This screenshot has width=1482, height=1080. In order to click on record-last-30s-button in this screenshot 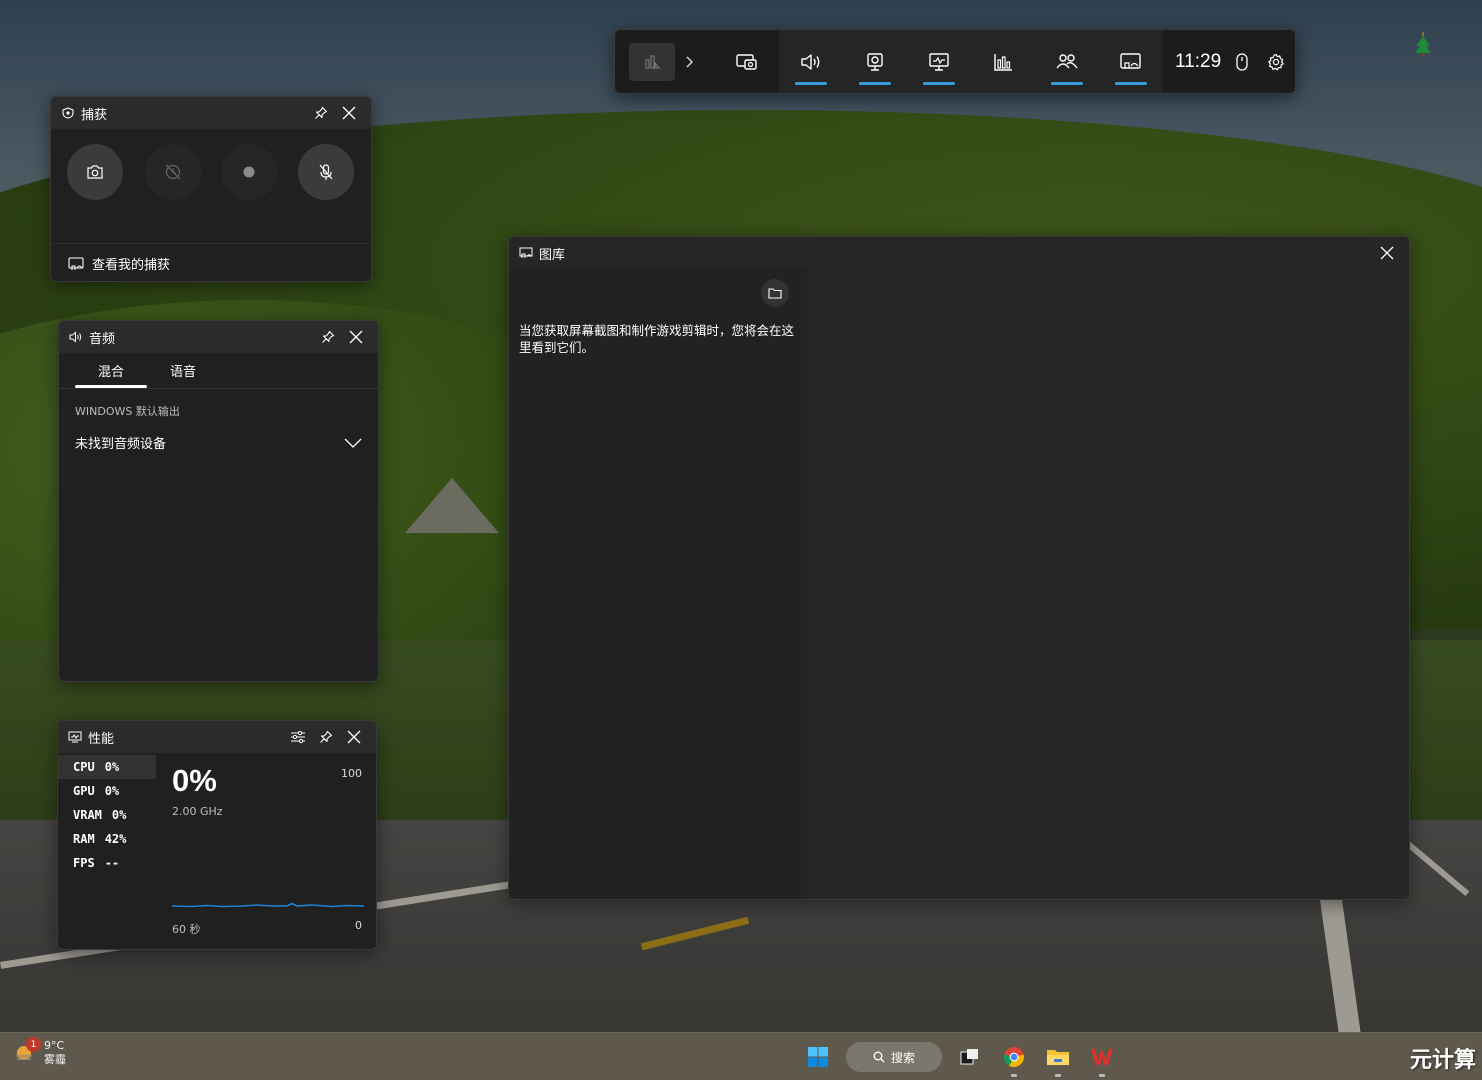, I will do `click(173, 172)`.